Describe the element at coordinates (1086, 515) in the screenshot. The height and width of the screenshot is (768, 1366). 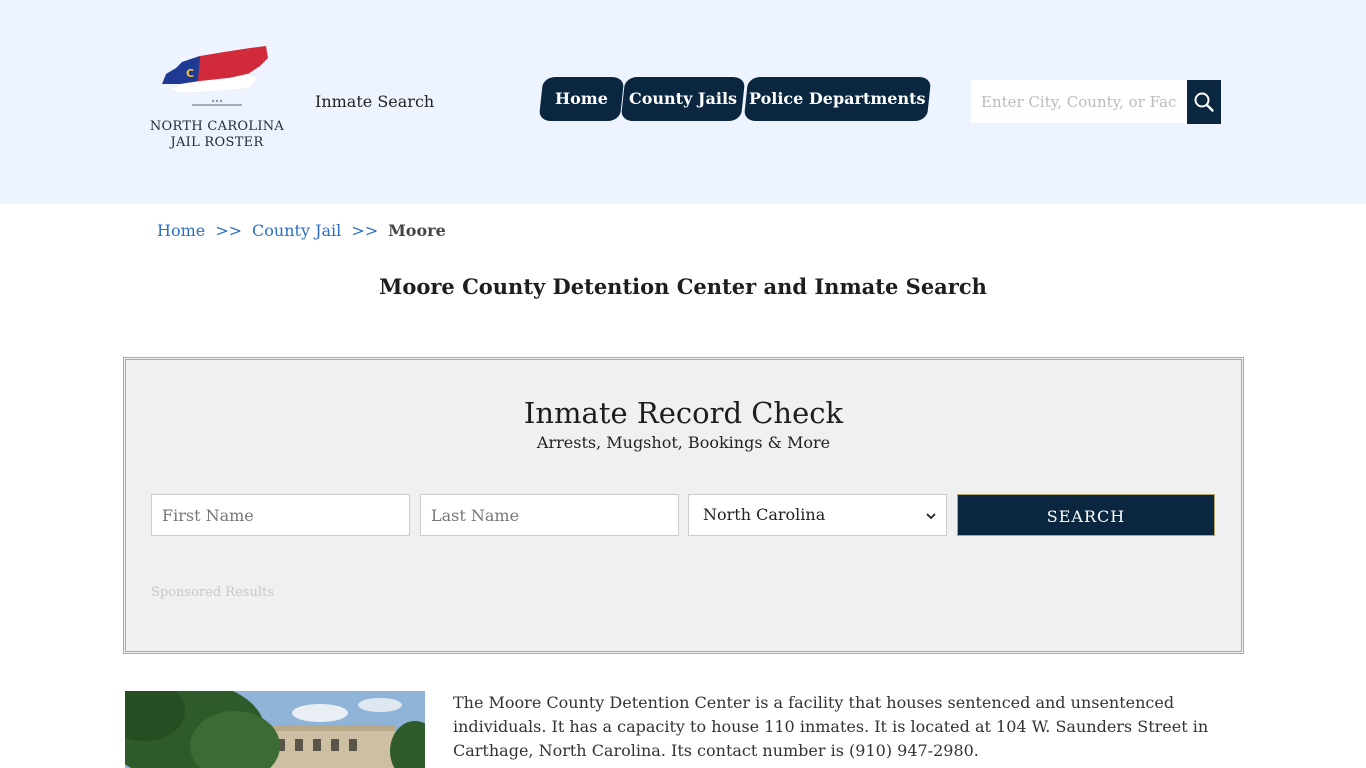
I see `record-search-button: SEARCH` at that location.